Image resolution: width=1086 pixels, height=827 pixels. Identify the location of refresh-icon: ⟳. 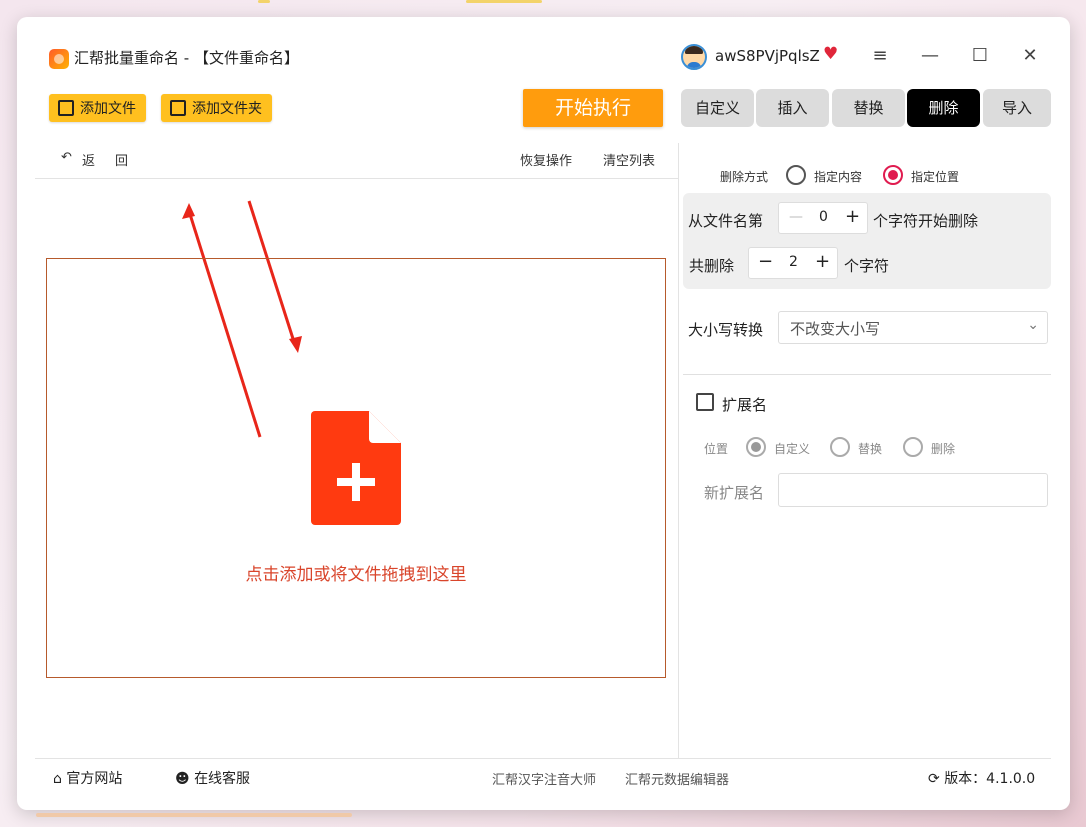
(934, 779).